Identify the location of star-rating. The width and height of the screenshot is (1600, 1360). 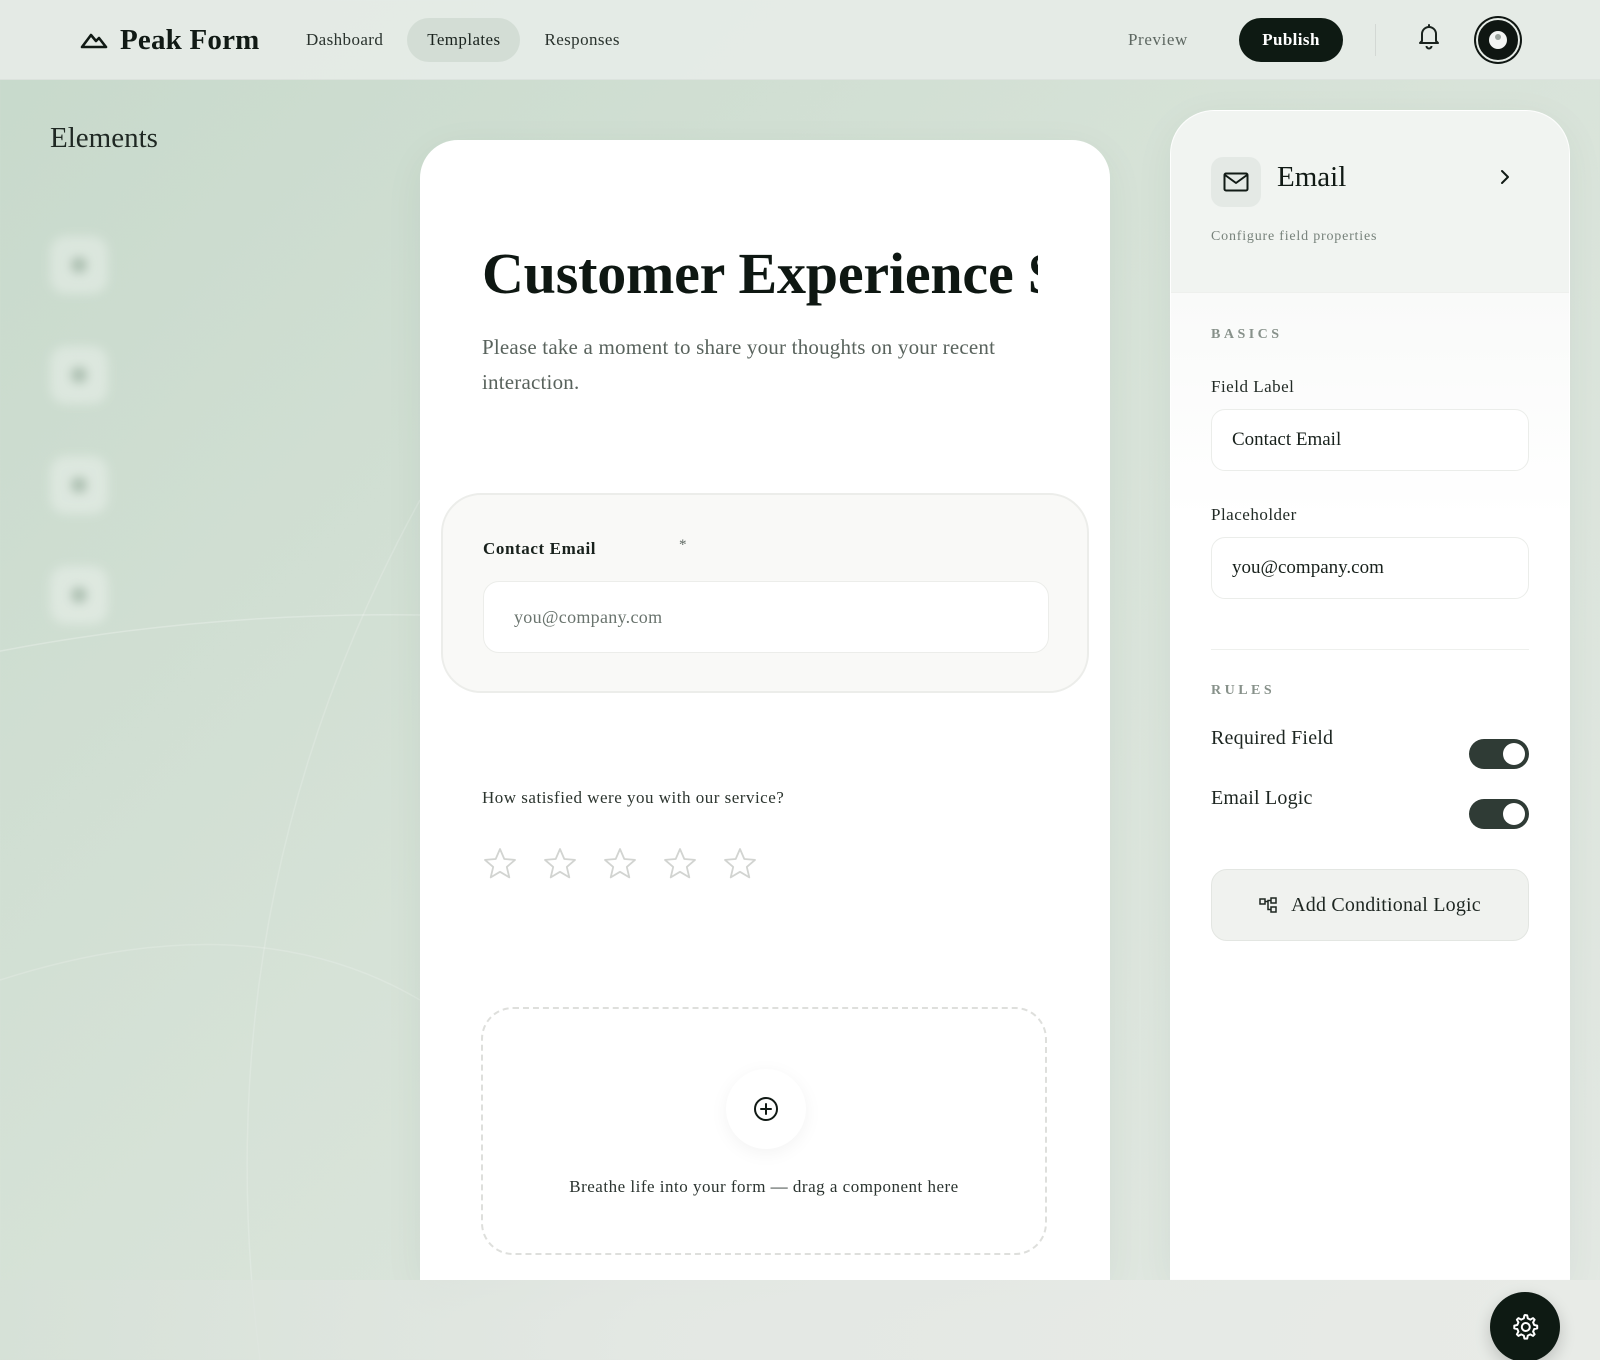
(620, 864).